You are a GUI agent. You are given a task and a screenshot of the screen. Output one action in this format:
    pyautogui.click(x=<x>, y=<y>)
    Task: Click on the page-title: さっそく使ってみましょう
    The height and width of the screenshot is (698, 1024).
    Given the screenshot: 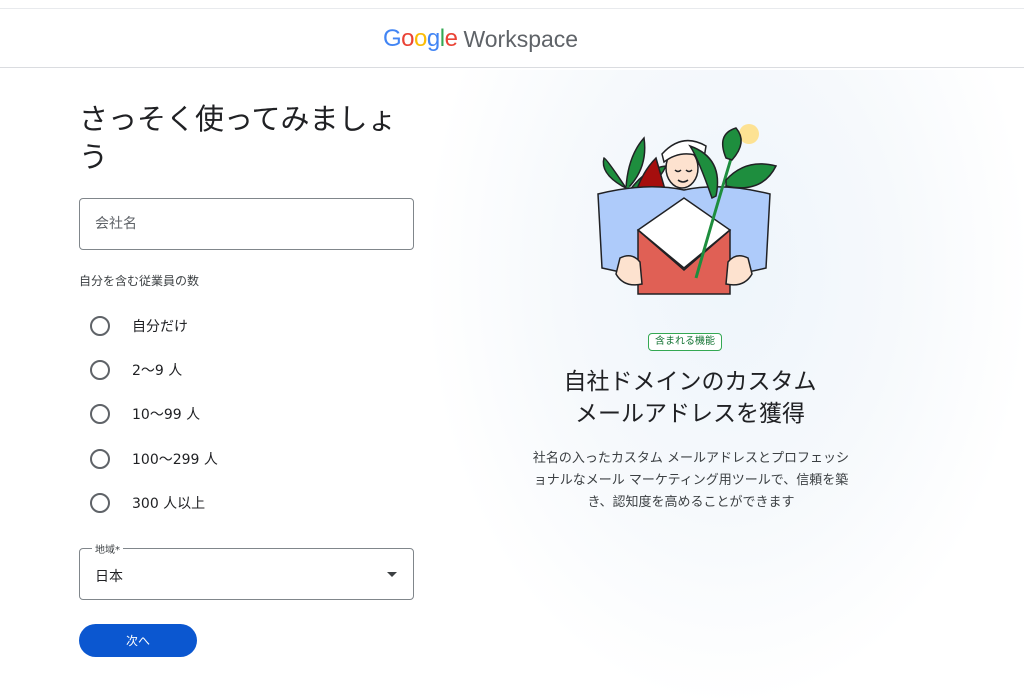 What is the action you would take?
    pyautogui.click(x=238, y=138)
    